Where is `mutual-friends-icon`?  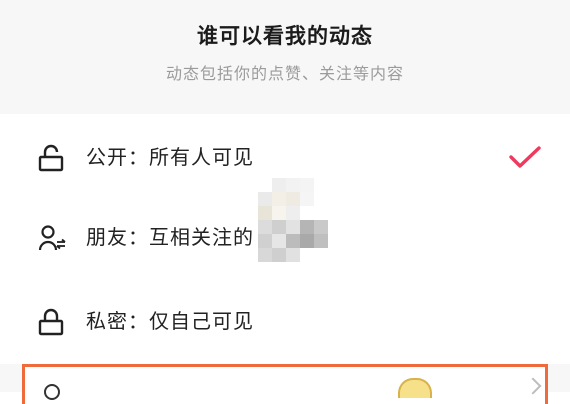
mutual-friends-icon is located at coordinates (52, 238).